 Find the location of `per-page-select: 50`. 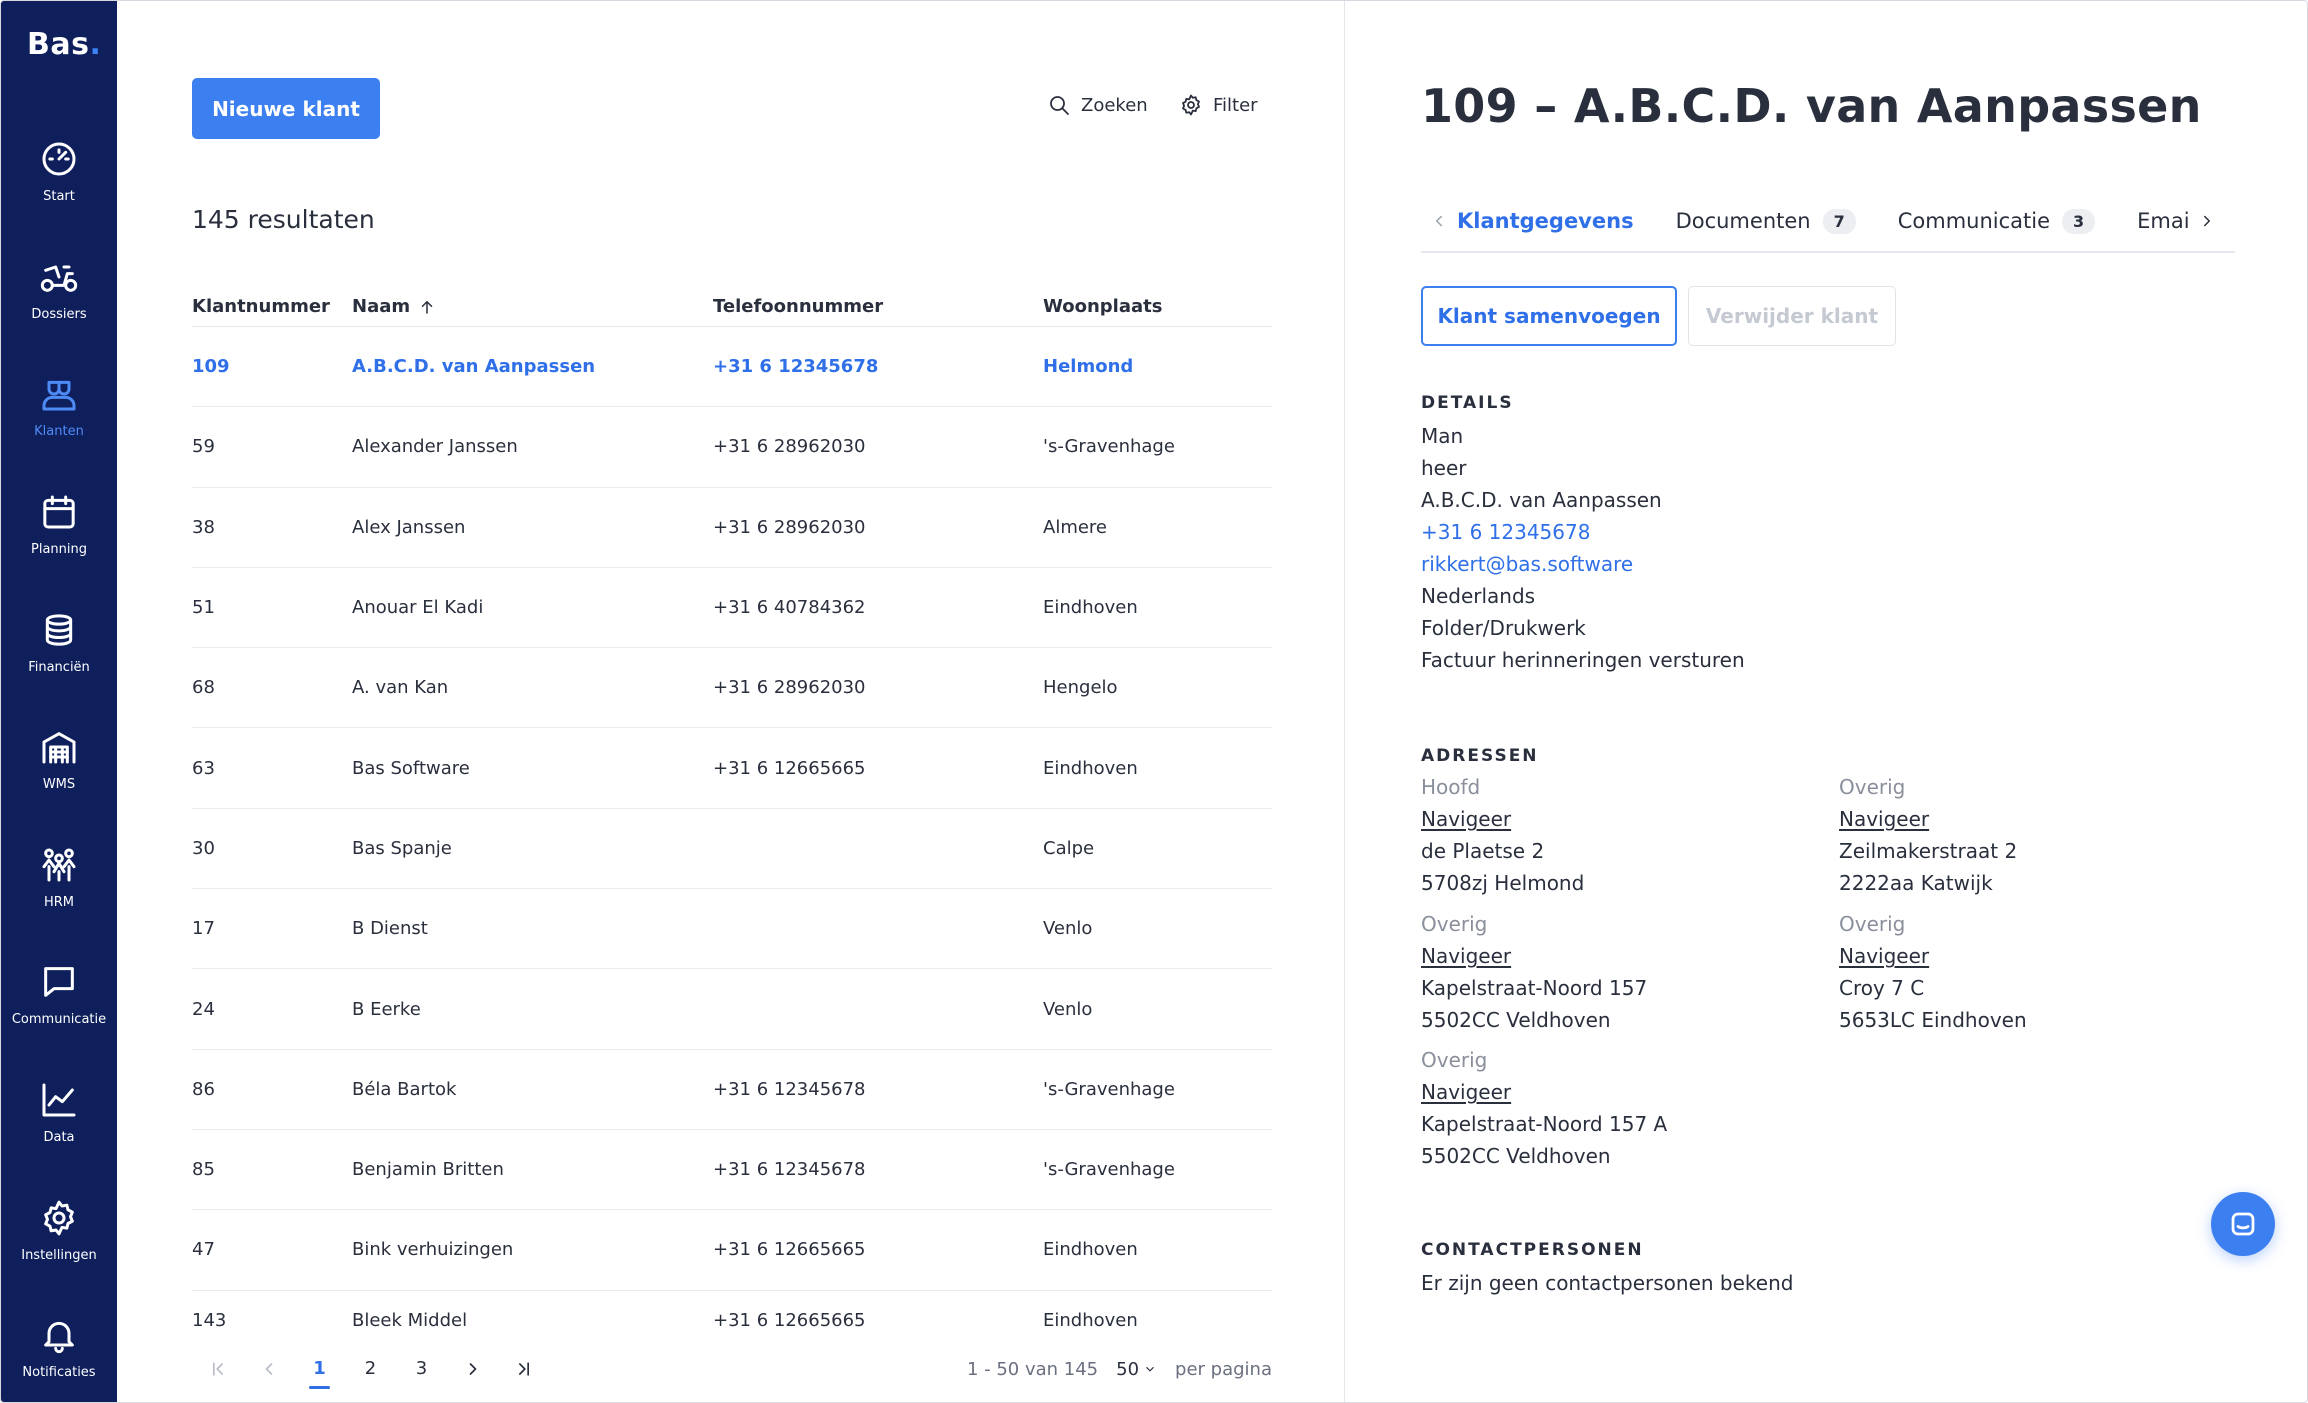

per-page-select: 50 is located at coordinates (1136, 1369).